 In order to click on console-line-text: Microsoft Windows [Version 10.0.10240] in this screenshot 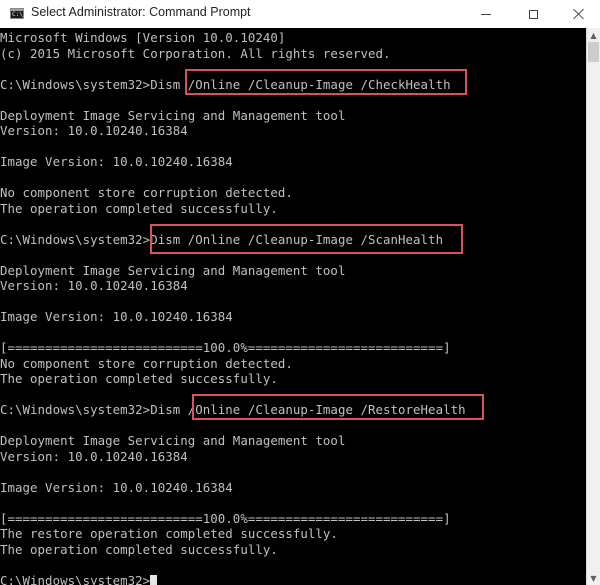, I will do `click(143, 37)`.